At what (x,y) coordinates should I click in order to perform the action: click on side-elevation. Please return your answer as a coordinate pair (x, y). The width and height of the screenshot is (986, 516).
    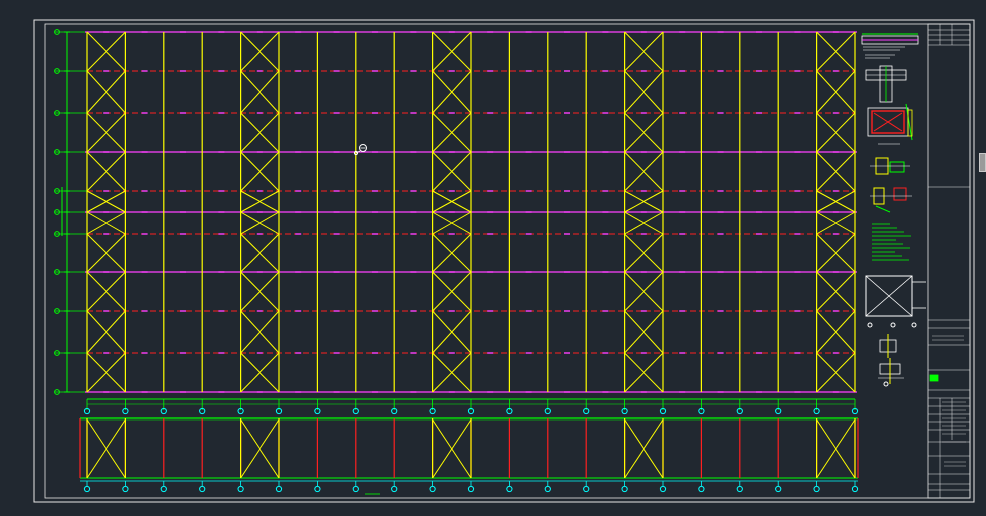
    Looking at the image, I should click on (469, 456).